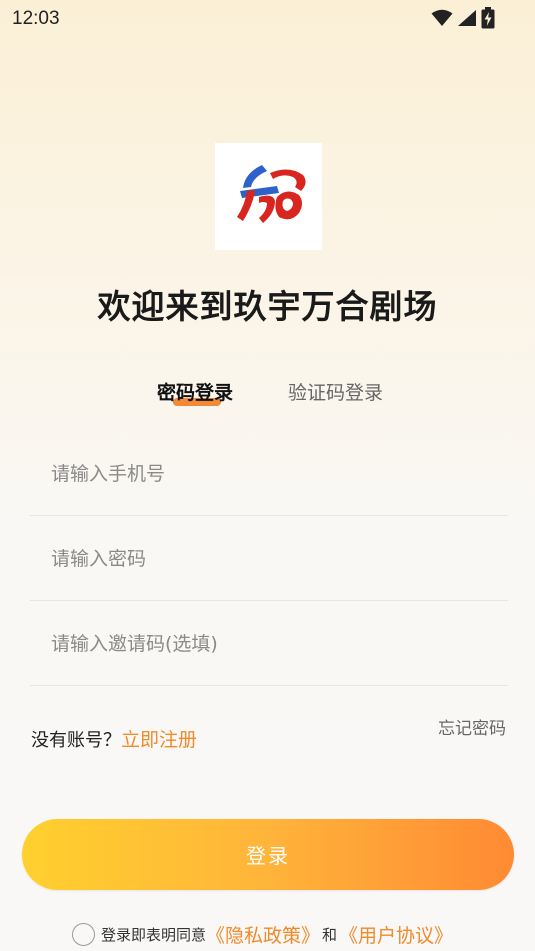 The image size is (535, 951). What do you see at coordinates (159, 740) in the screenshot?
I see `register-link: 立即注册` at bounding box center [159, 740].